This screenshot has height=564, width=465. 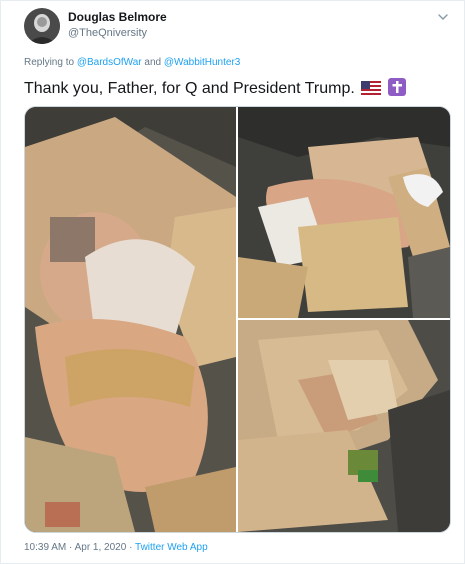 I want to click on reply-user-link: @BardsOfWar, so click(x=109, y=62).